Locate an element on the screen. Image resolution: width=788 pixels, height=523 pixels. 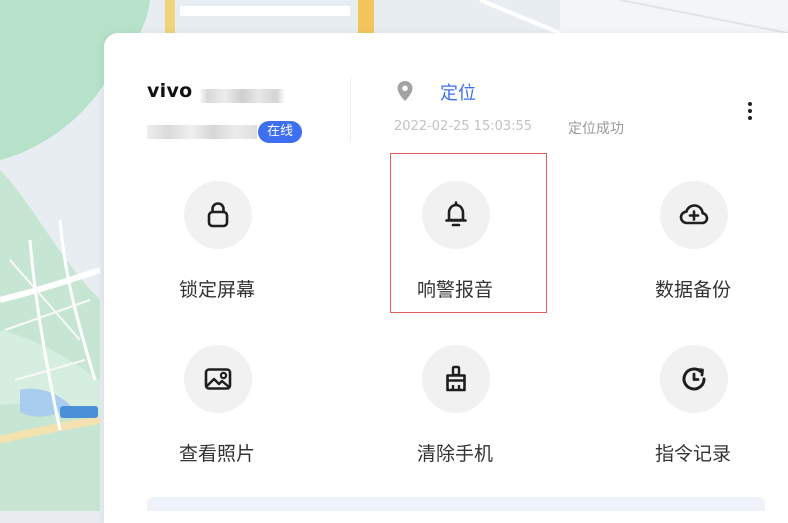
cloud-plus-icon-circle is located at coordinates (694, 215).